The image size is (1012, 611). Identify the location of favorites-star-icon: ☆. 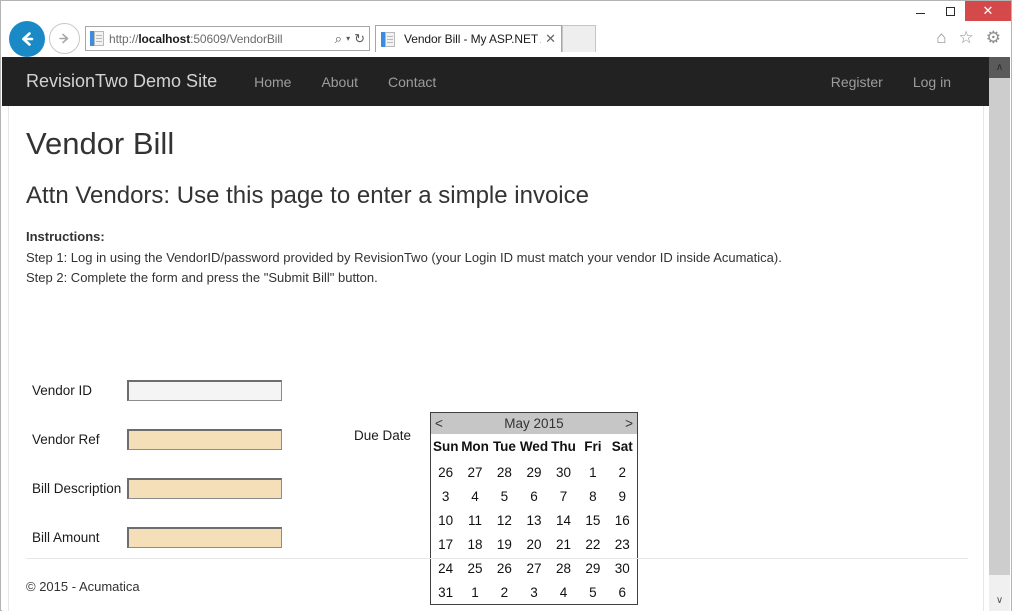
(966, 37).